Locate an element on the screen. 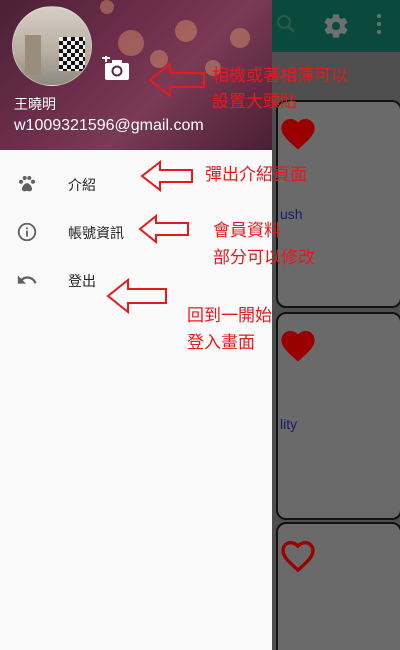  annotation-account-line1: 會員資料 is located at coordinates (247, 231).